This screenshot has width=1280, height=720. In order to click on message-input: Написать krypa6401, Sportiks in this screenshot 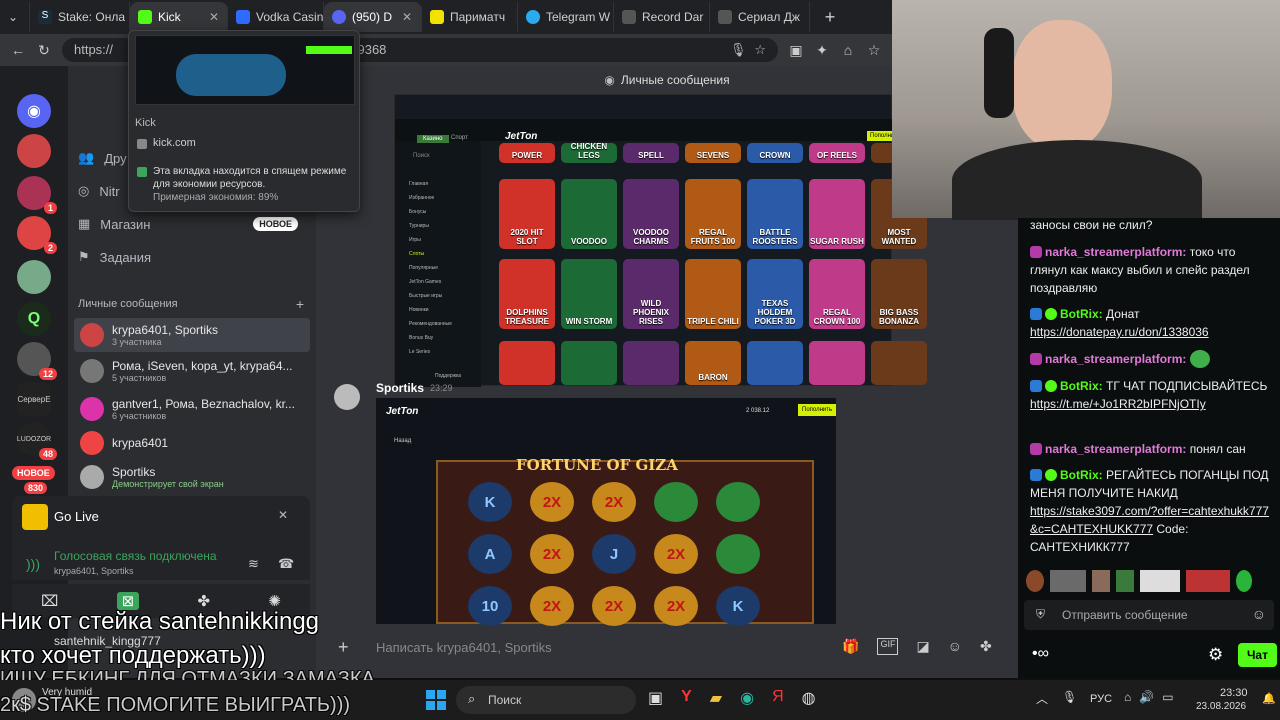, I will do `click(464, 647)`.